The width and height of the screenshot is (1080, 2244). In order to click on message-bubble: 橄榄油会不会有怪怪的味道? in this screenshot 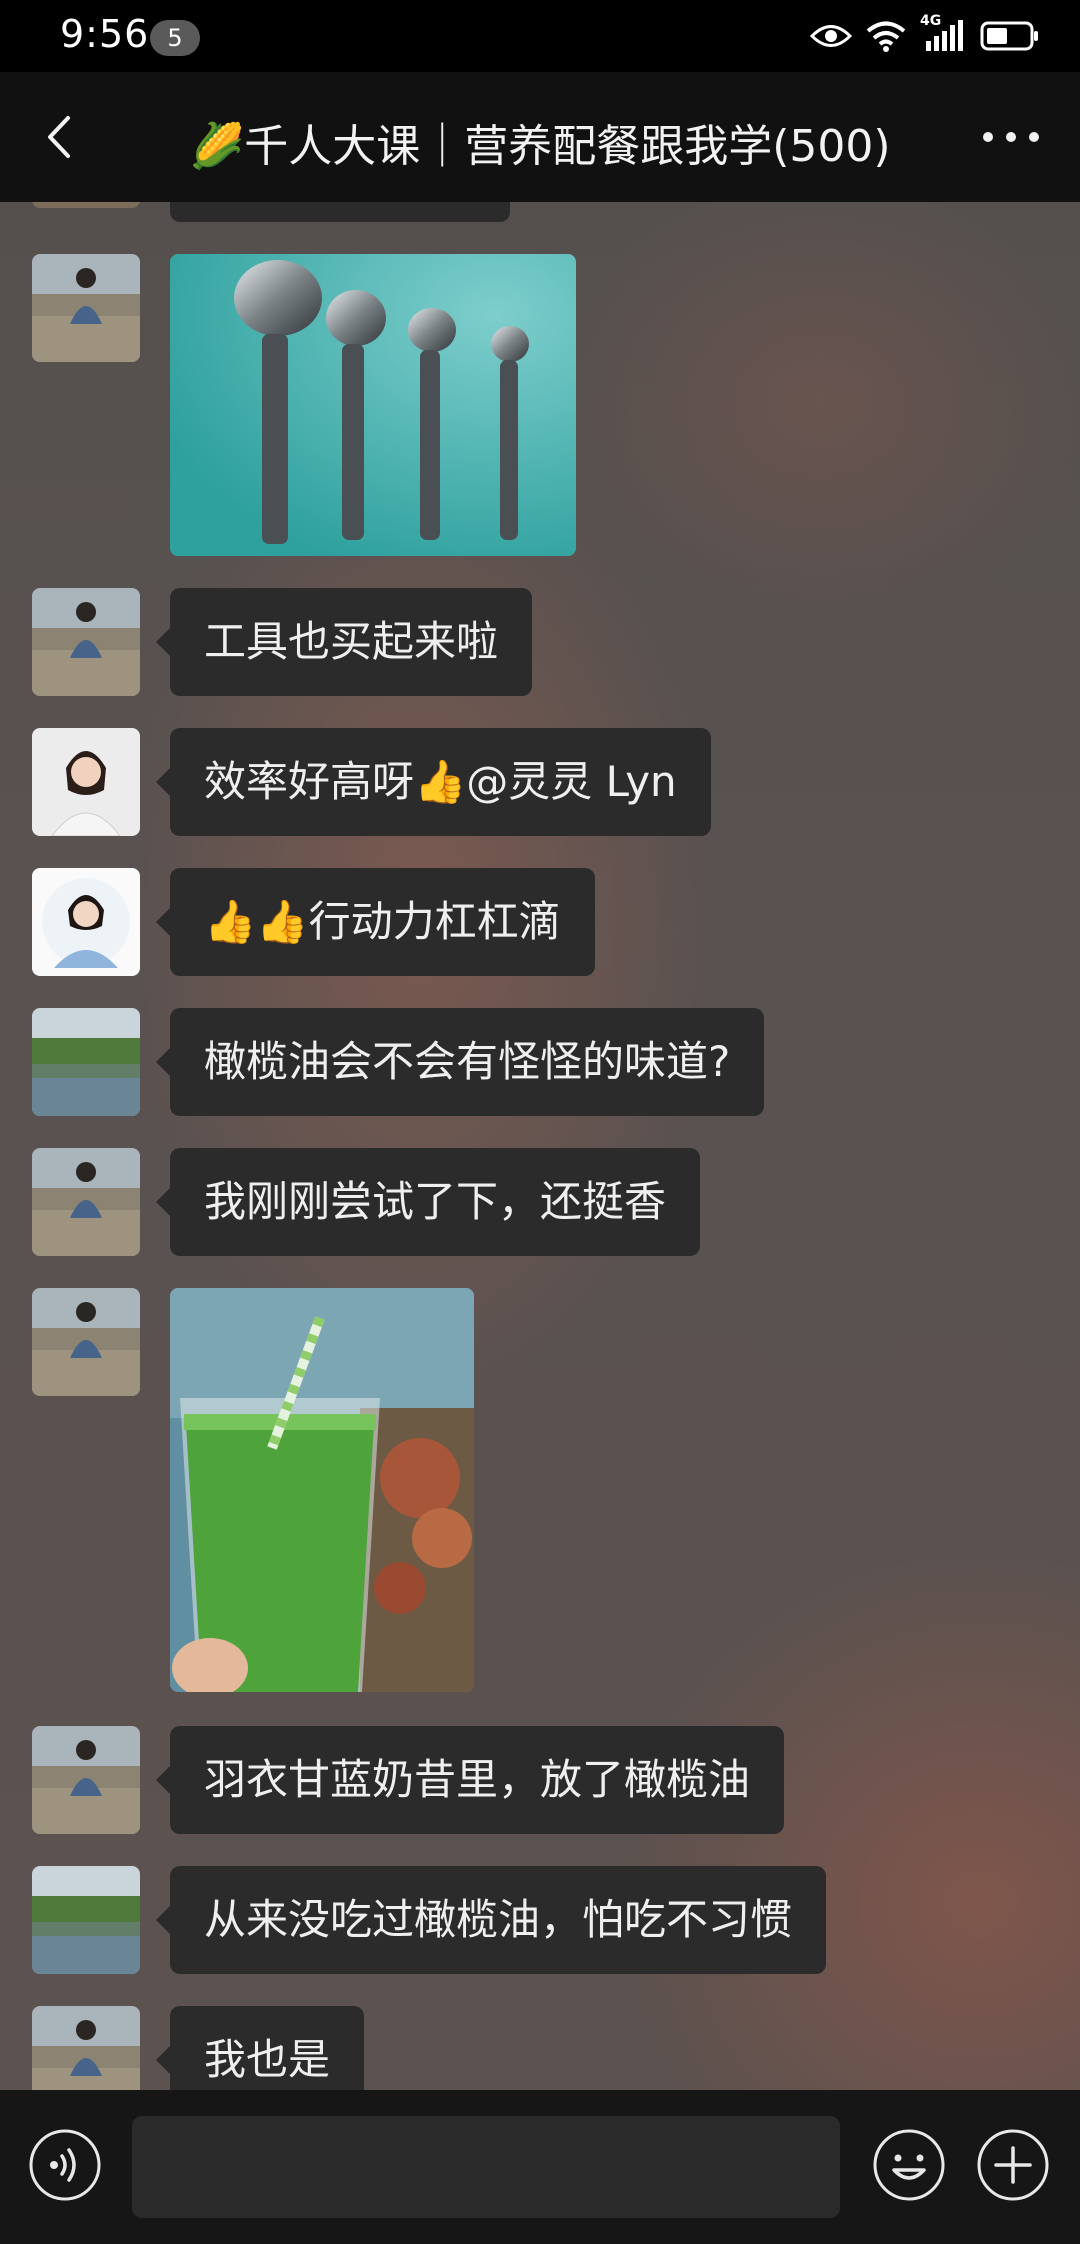, I will do `click(467, 1062)`.